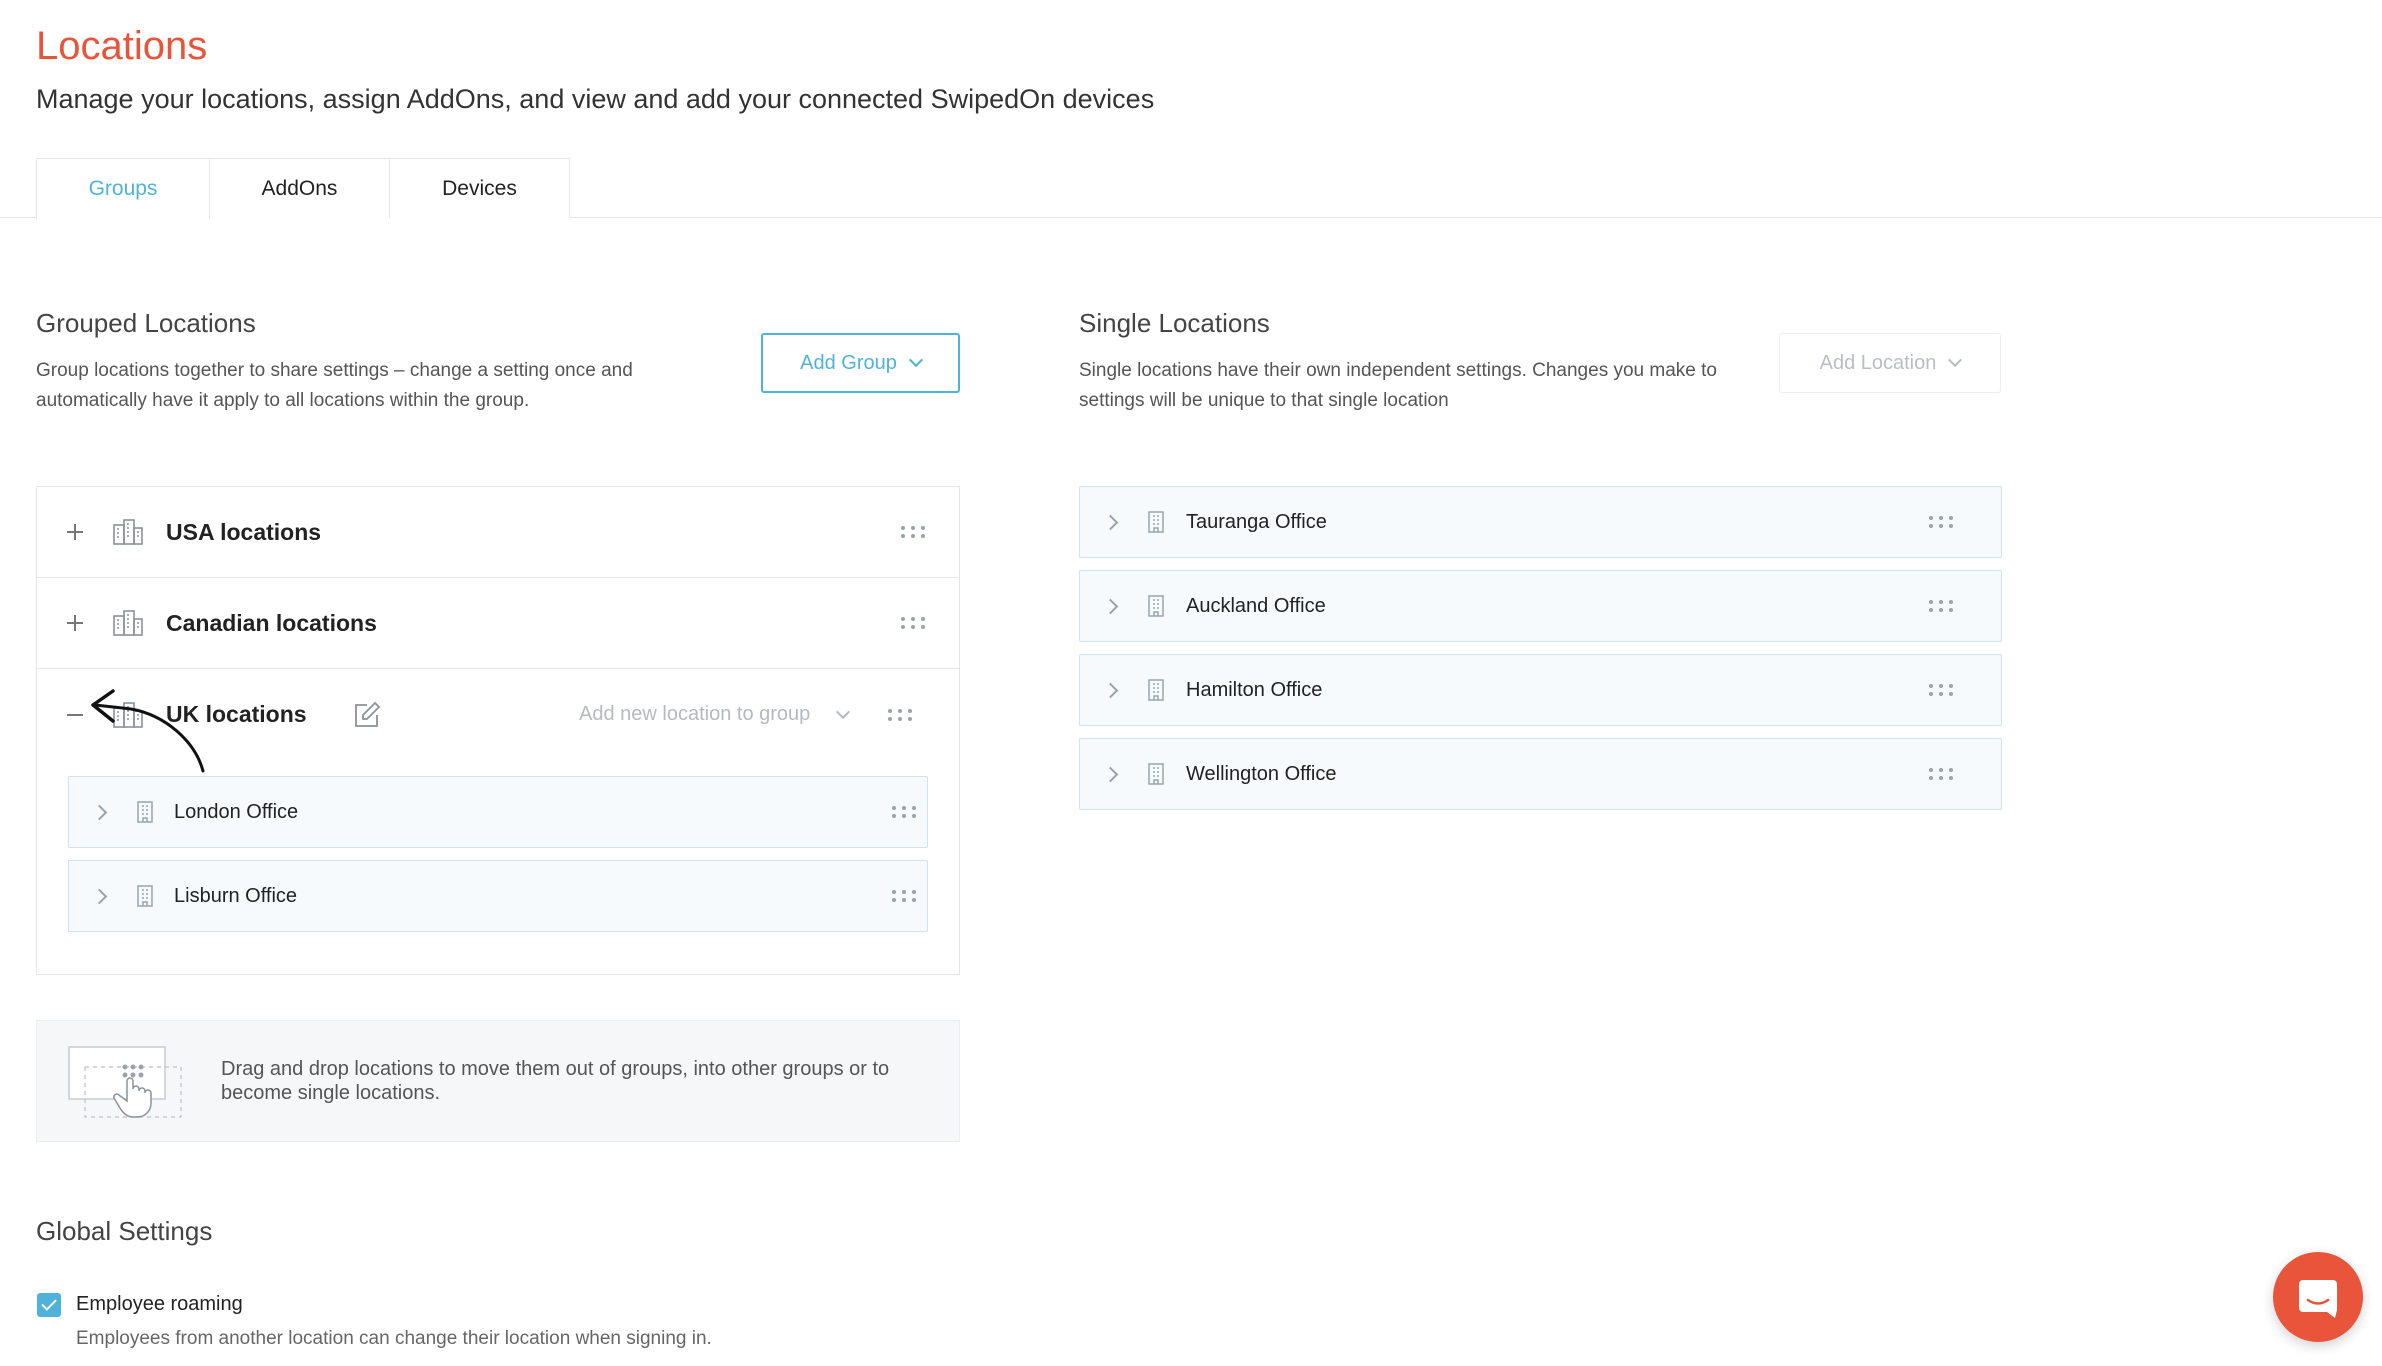 The width and height of the screenshot is (2382, 1366). What do you see at coordinates (75, 715) in the screenshot?
I see `minus-icon` at bounding box center [75, 715].